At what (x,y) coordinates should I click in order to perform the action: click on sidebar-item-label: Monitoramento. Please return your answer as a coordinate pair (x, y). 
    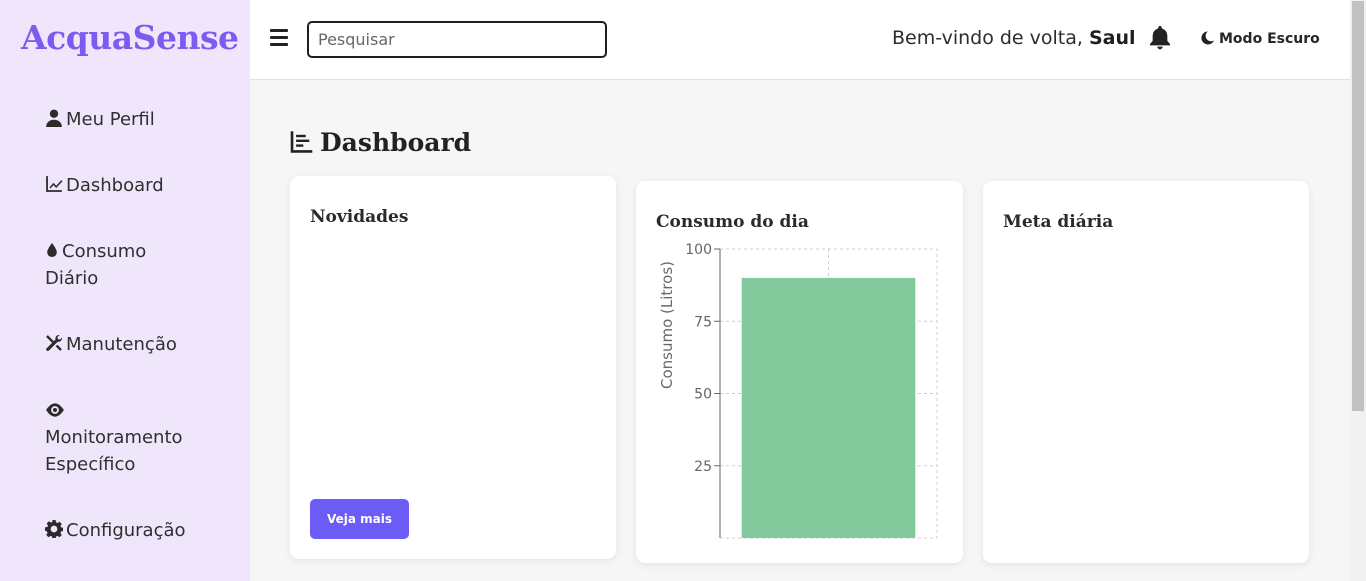
    Looking at the image, I should click on (114, 437).